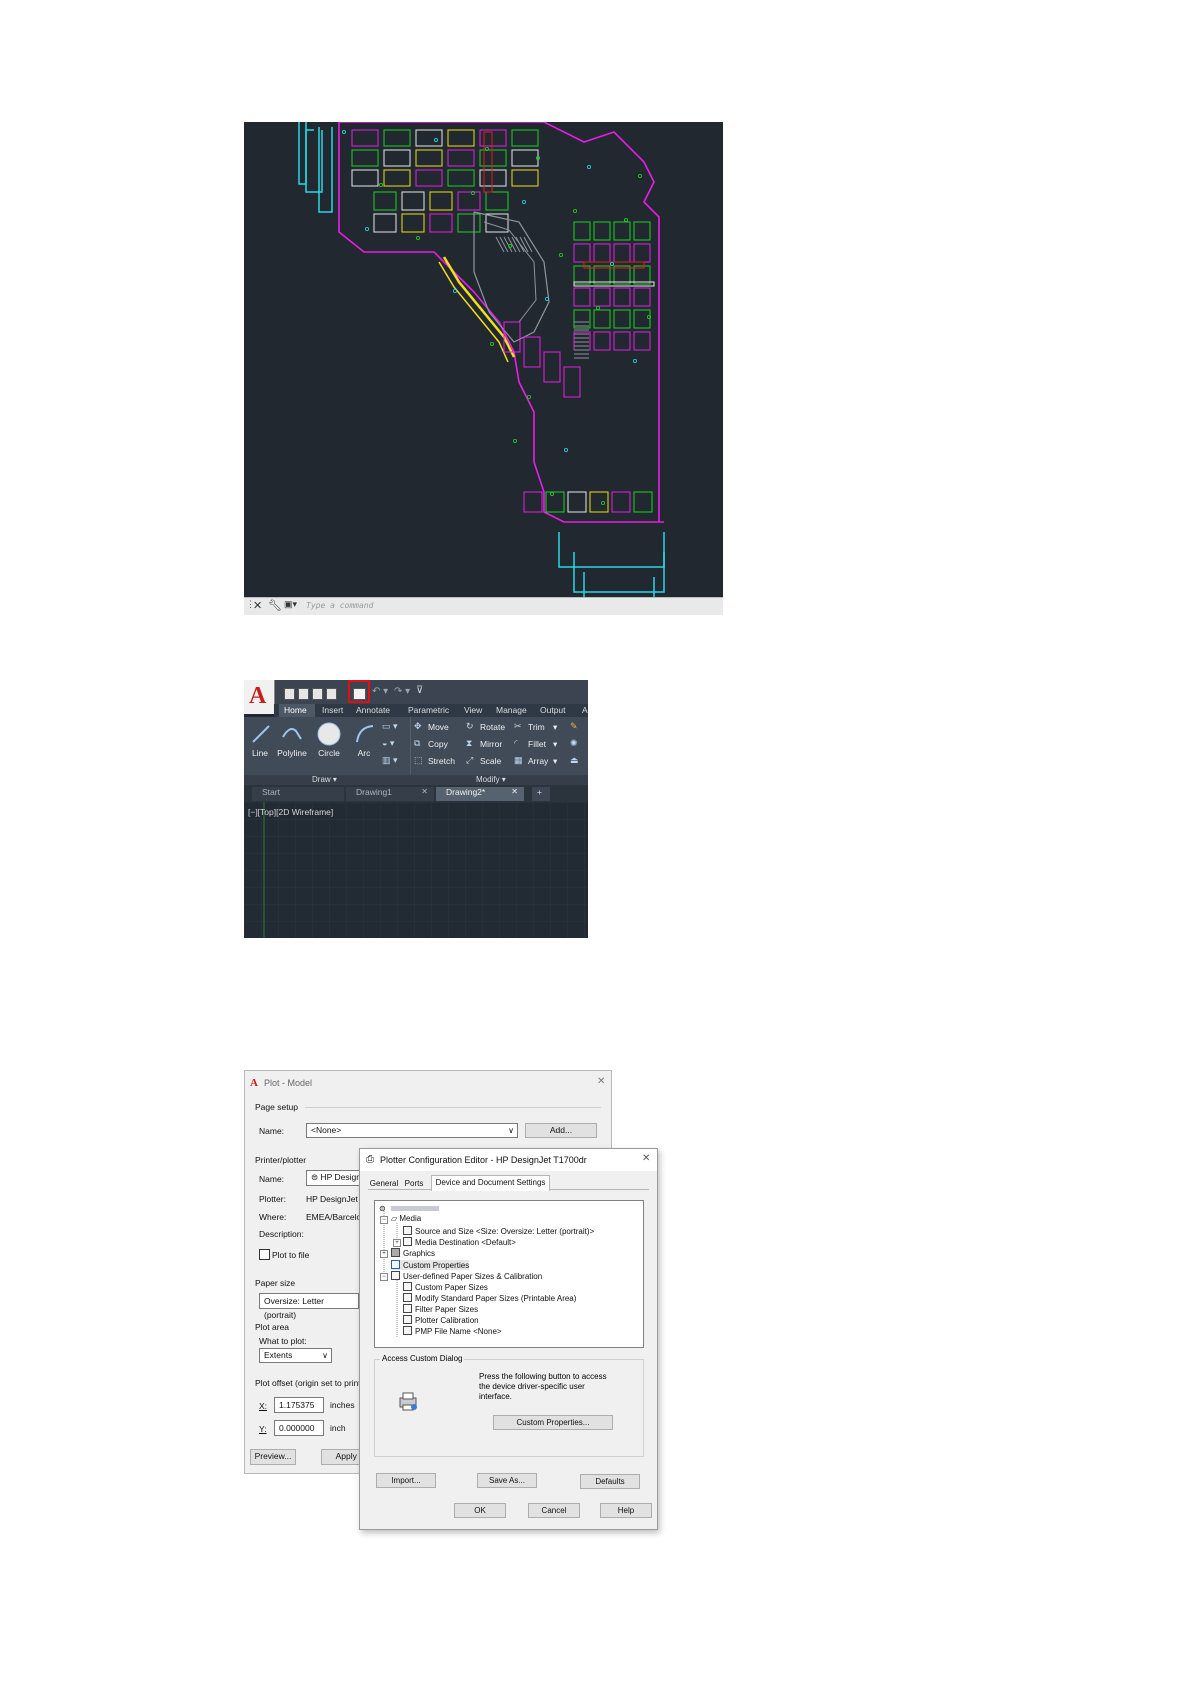 This screenshot has height=1684, width=1190. Describe the element at coordinates (490, 1183) in the screenshot. I see `tab-device-document-settings: Device and Document Settings` at that location.